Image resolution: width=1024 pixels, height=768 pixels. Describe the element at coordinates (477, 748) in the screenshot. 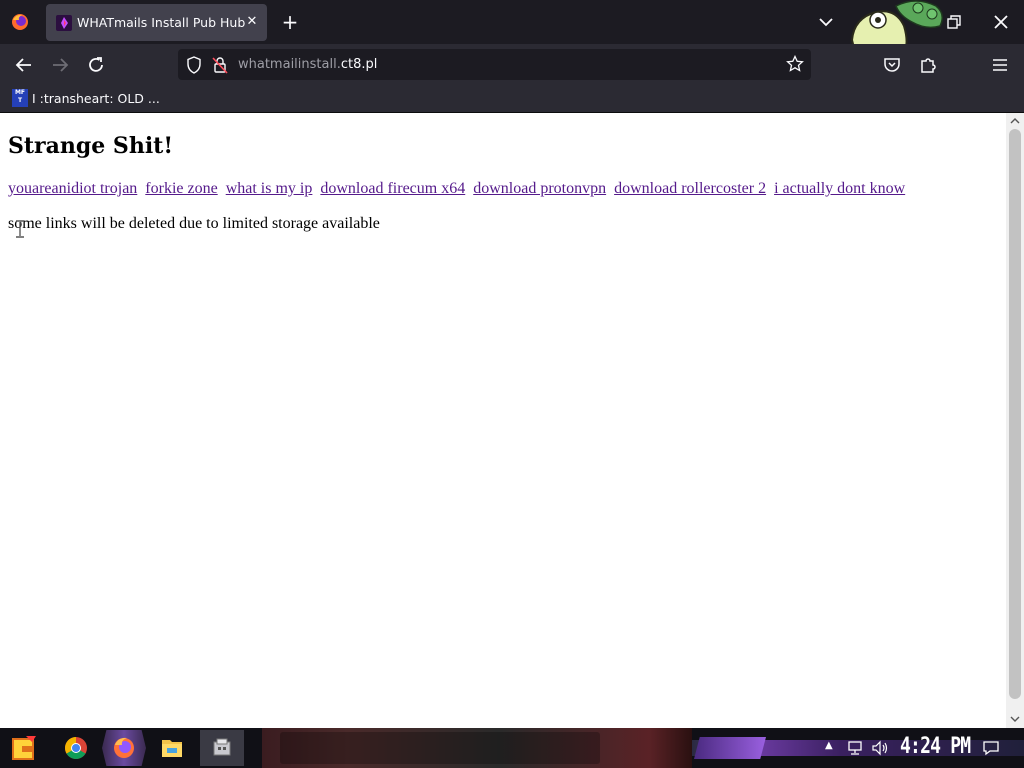

I see `taskbar-wallpaper-art` at that location.